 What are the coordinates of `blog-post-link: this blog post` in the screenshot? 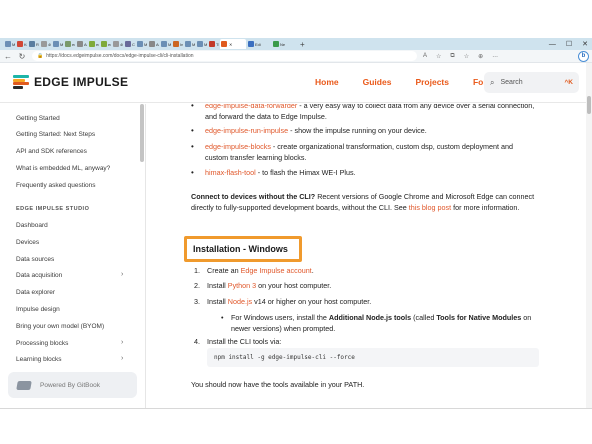 It's located at (430, 207).